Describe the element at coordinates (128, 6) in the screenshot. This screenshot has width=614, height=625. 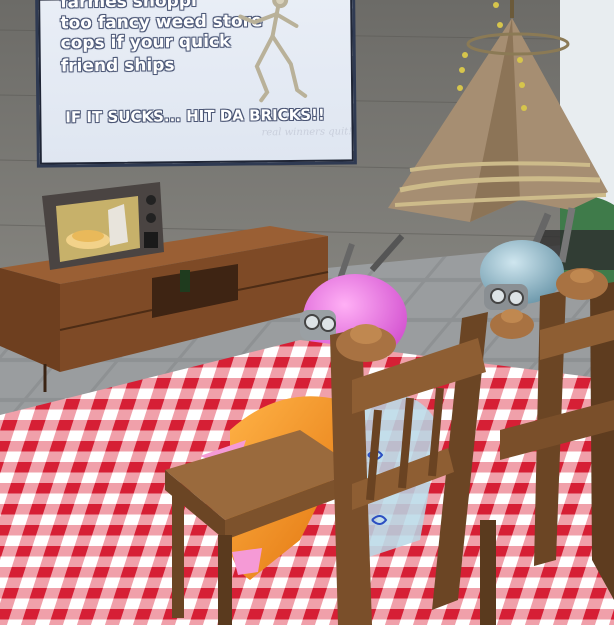
I see `poster-line-1: farmes shoppi` at that location.